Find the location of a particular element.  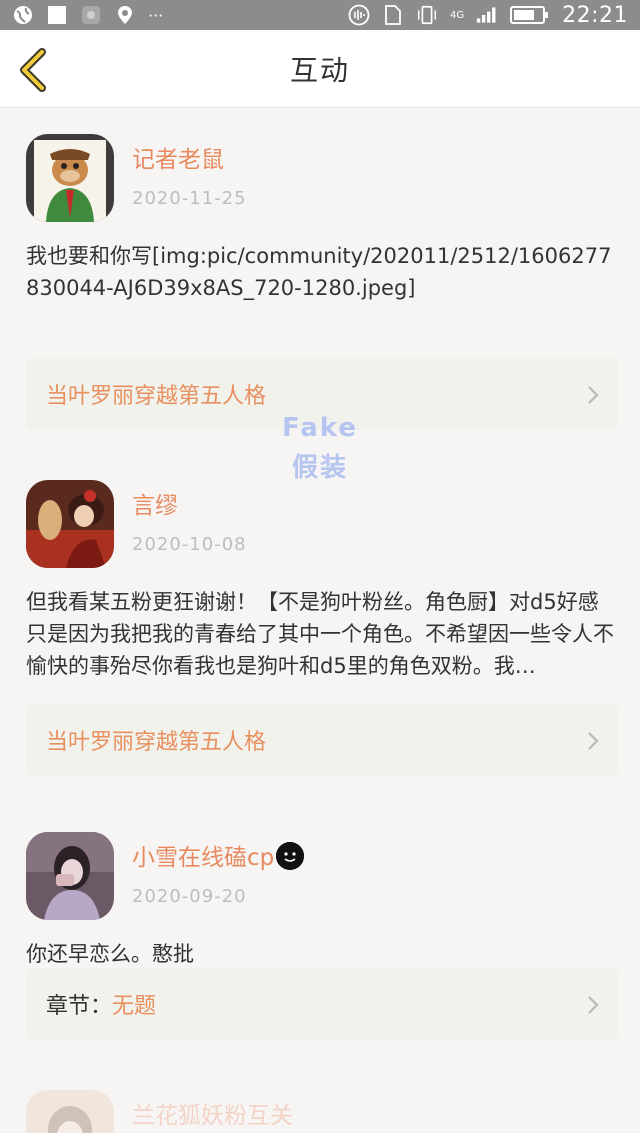

status-bar: ··· 4G 22:21 is located at coordinates (320, 15).